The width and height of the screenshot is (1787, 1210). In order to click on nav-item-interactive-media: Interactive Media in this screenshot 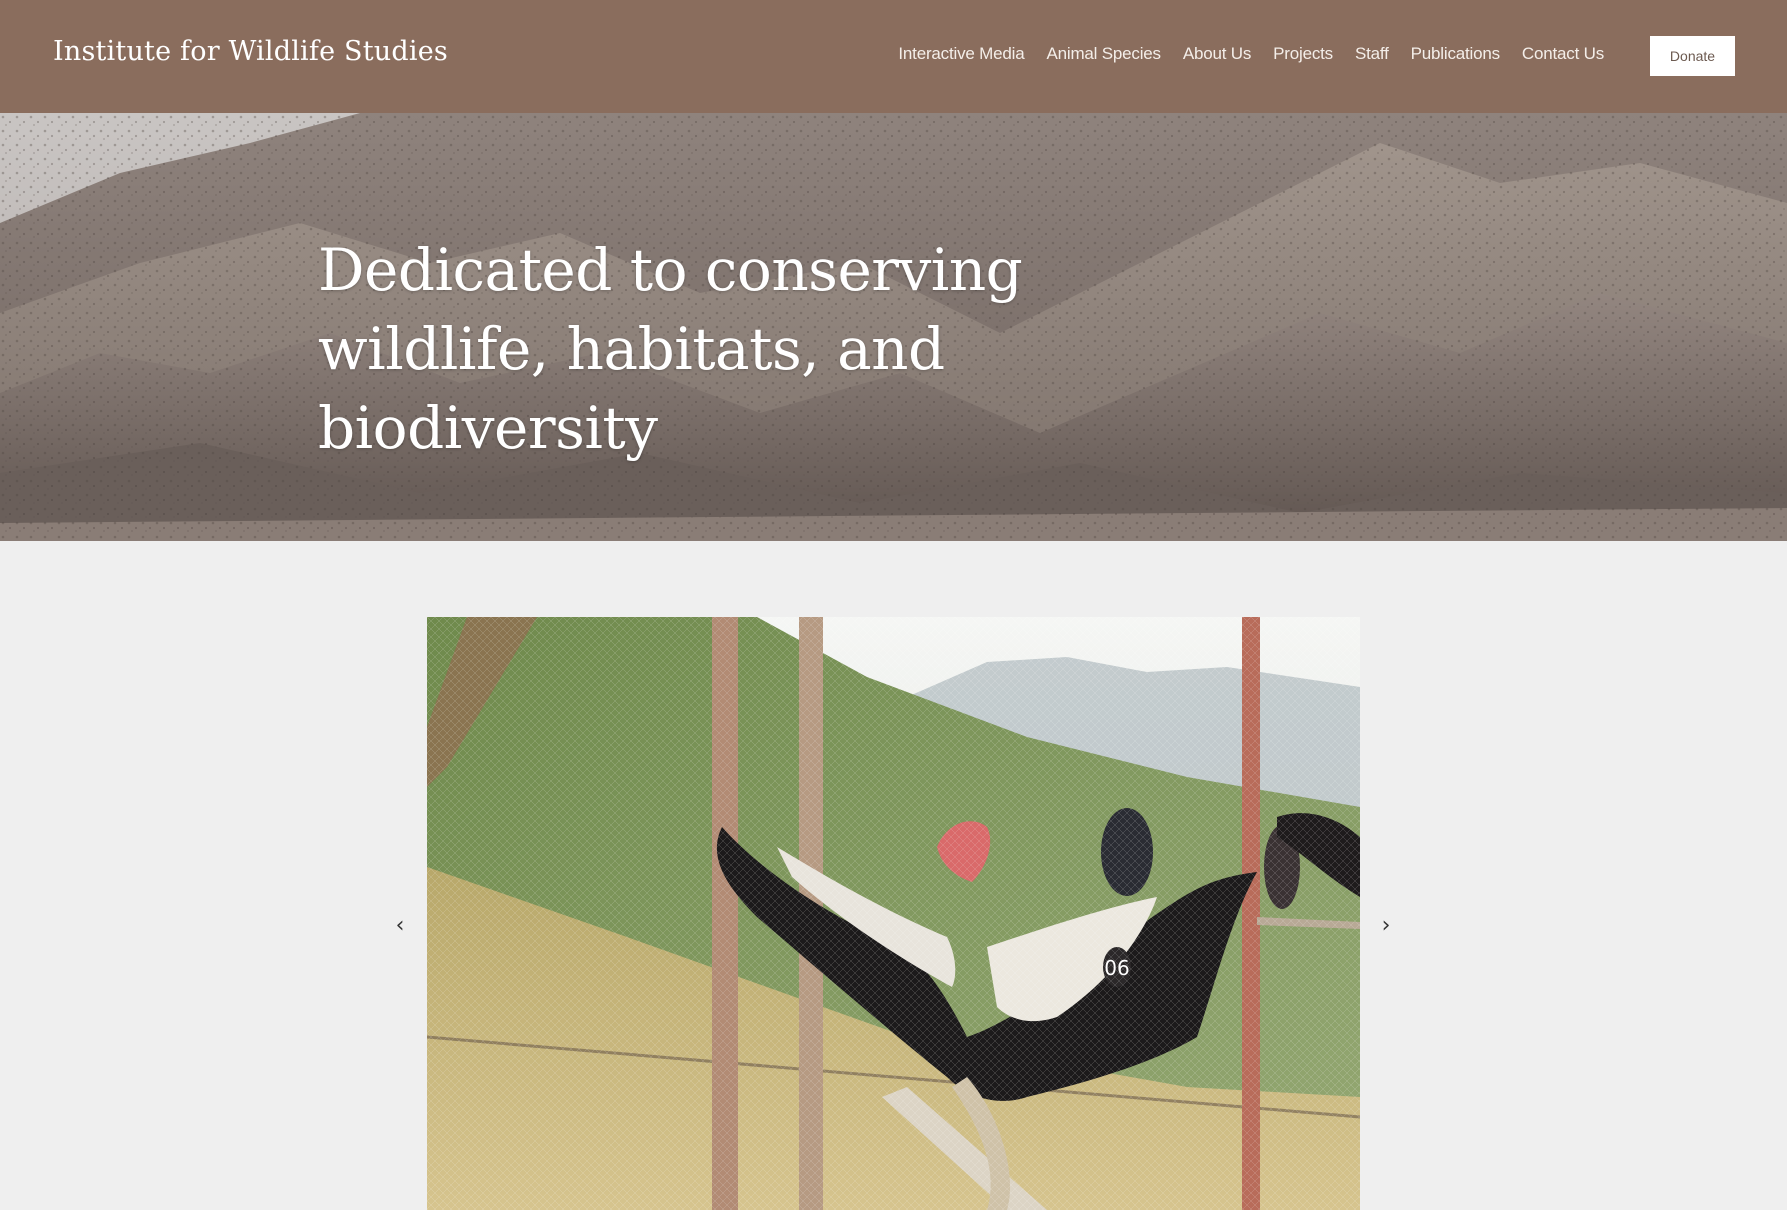, I will do `click(961, 54)`.